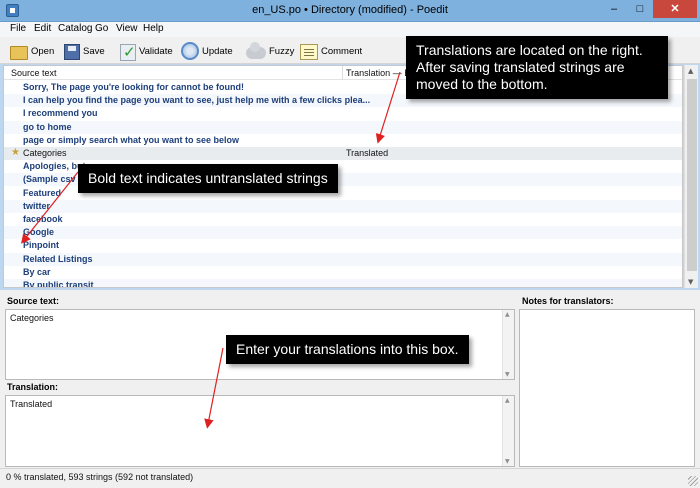 The image size is (700, 488). What do you see at coordinates (208, 178) in the screenshot?
I see `callout-bold-untranslated: Bold text indicates untranslated strings` at bounding box center [208, 178].